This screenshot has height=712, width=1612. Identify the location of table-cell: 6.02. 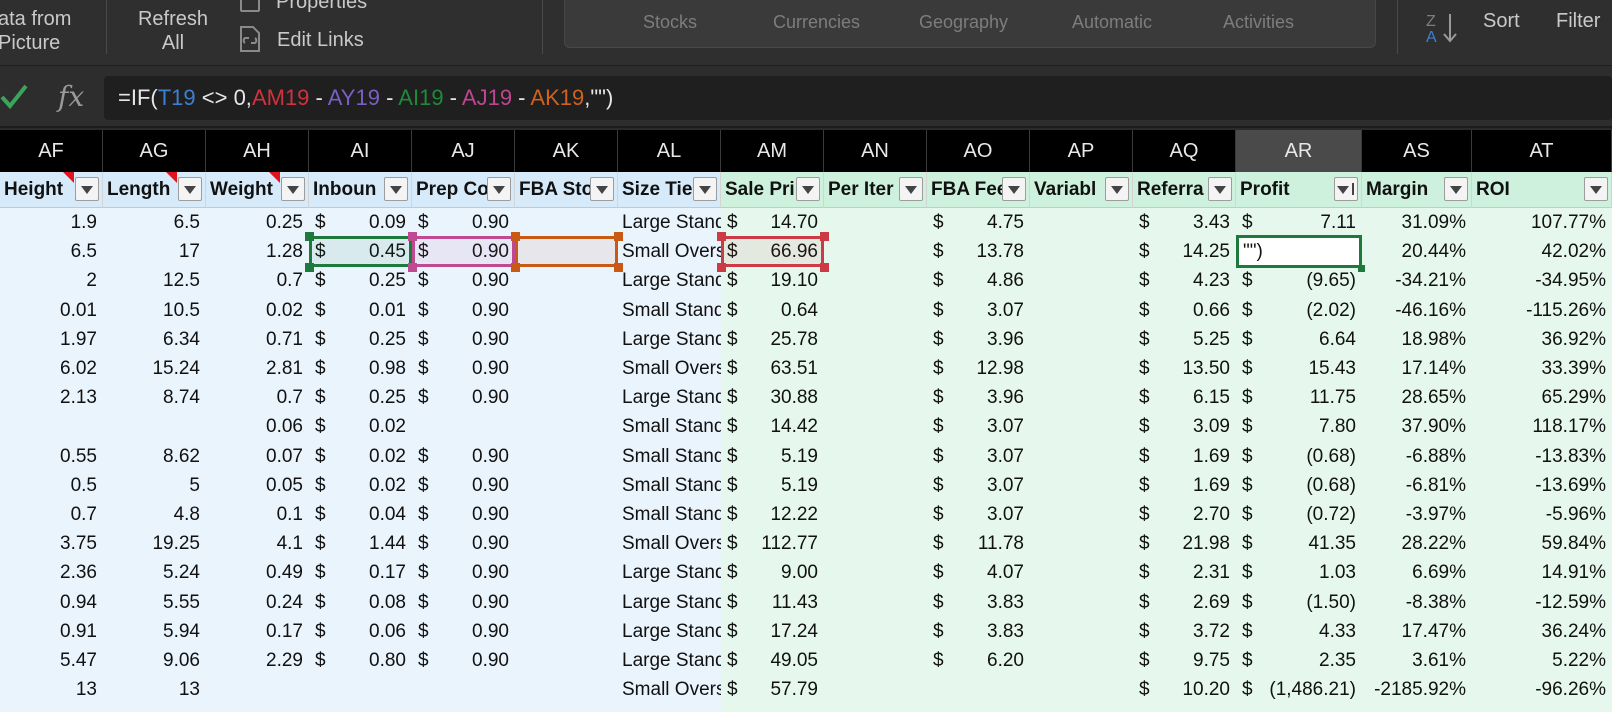
(51, 368).